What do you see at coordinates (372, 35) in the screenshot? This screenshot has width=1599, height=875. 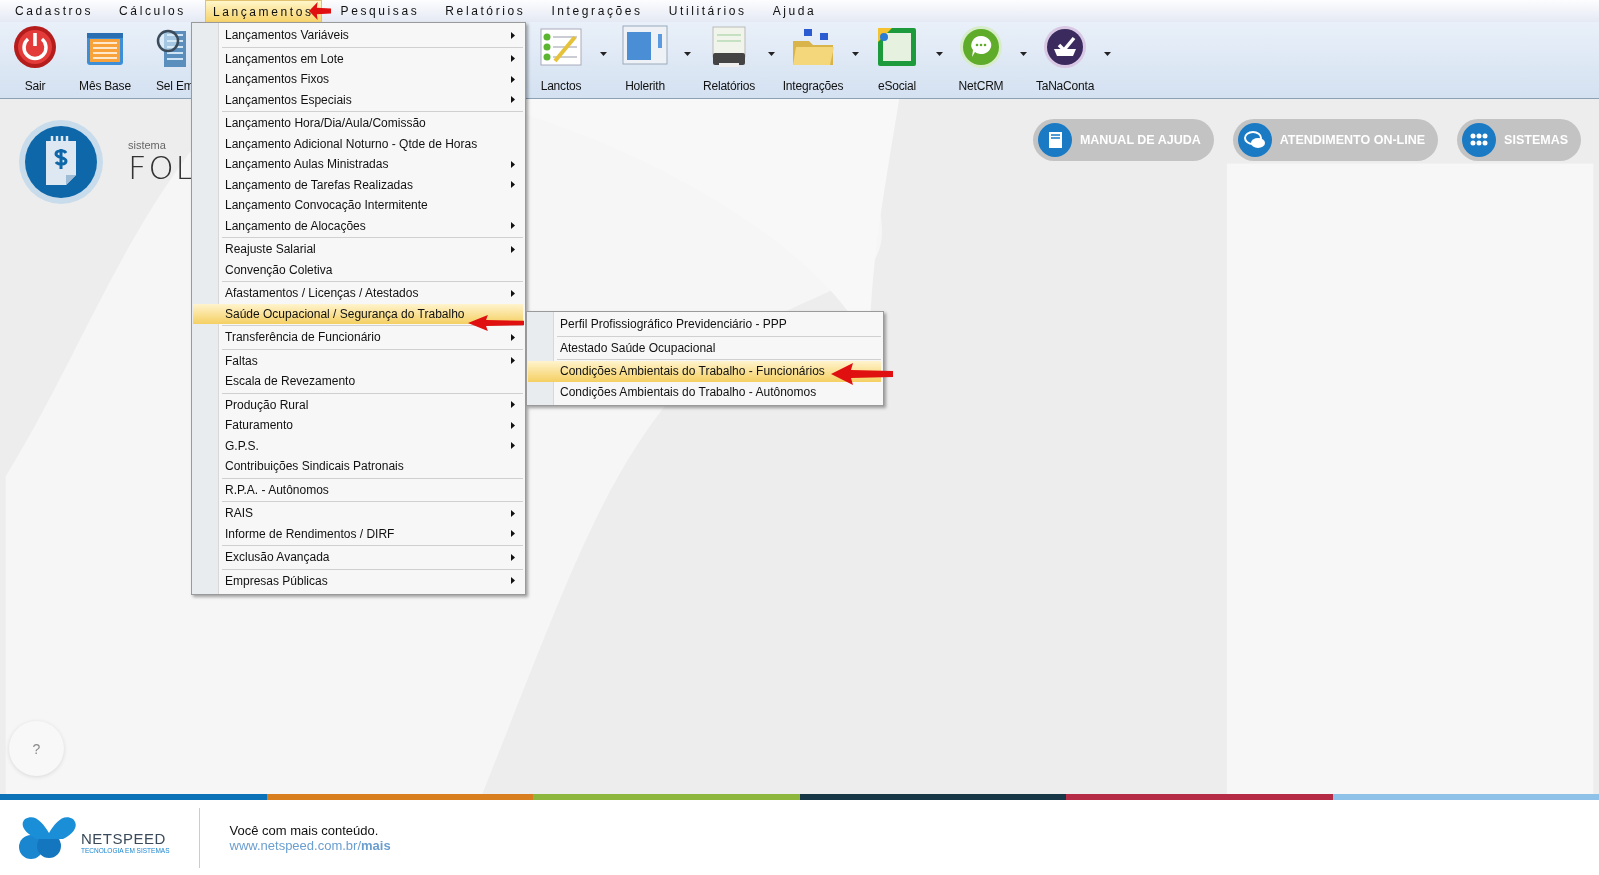 I see `menu-item: Lançamentos Variáveis` at bounding box center [372, 35].